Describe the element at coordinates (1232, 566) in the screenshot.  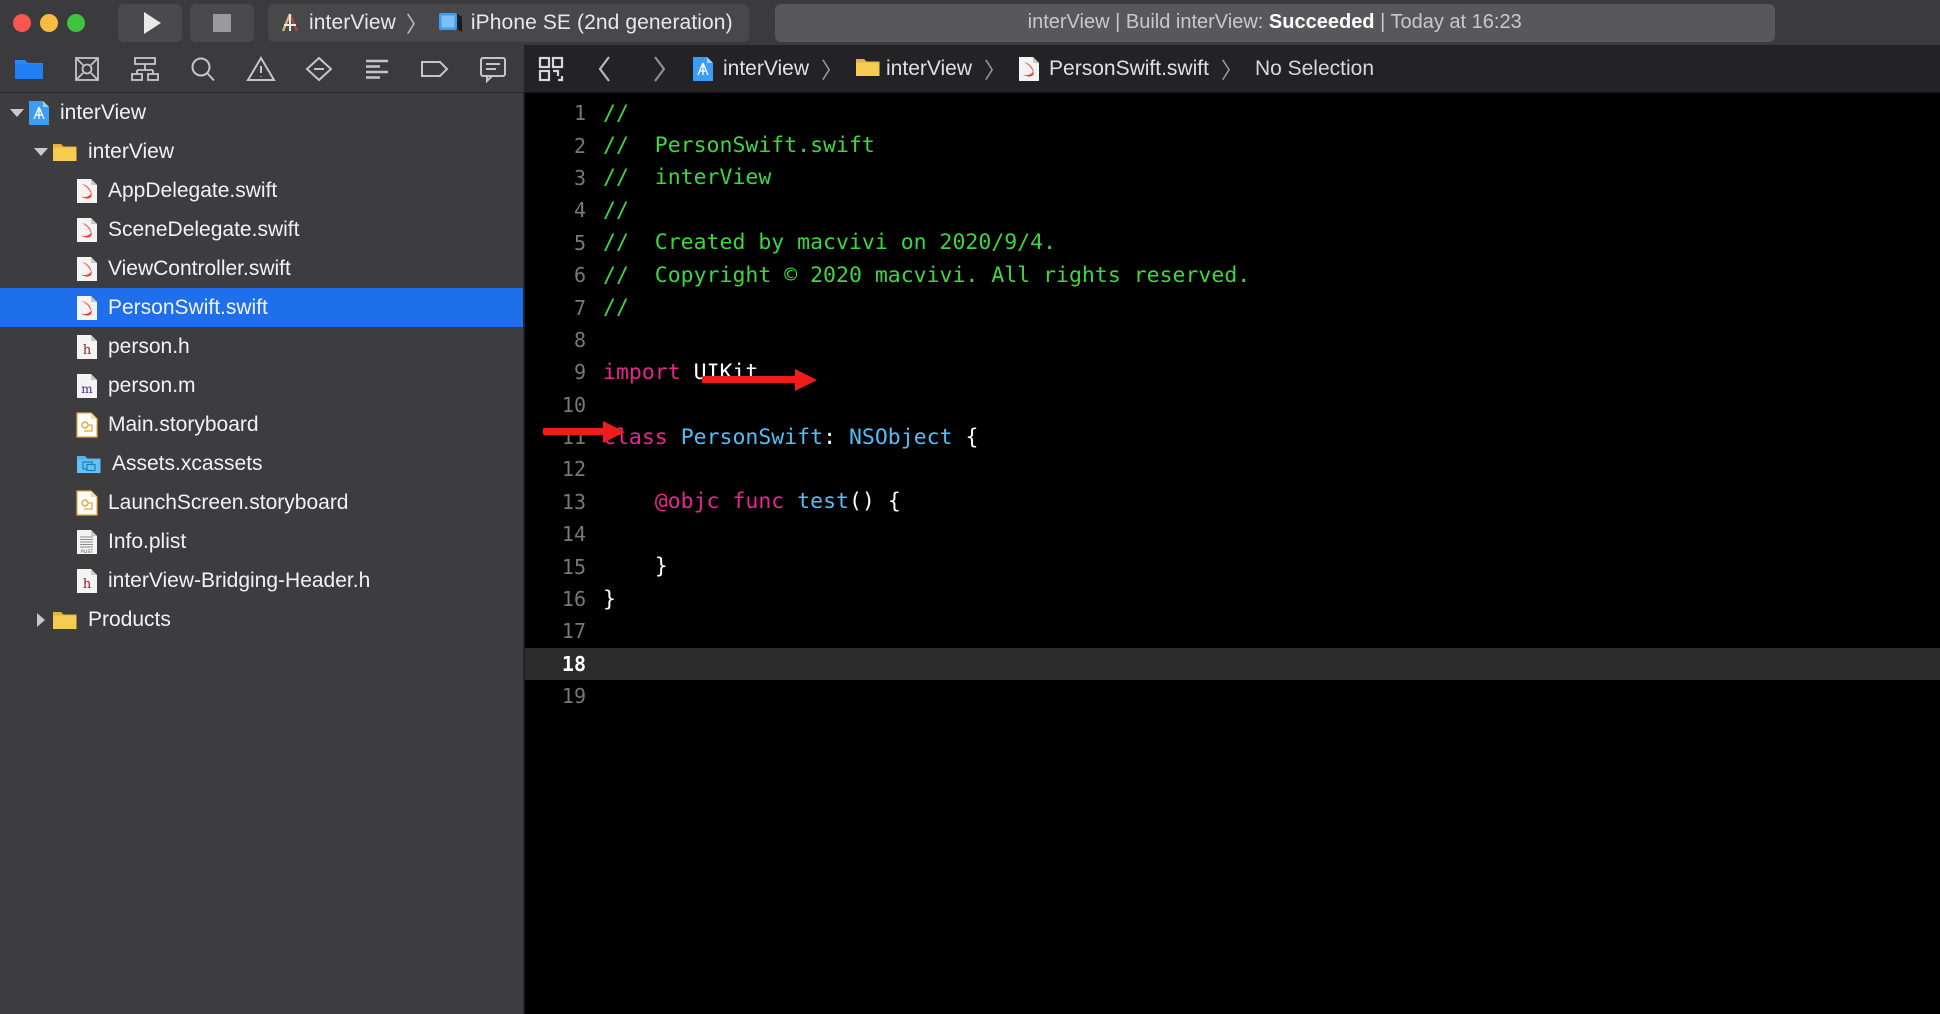
I see `code-line: 15 }` at that location.